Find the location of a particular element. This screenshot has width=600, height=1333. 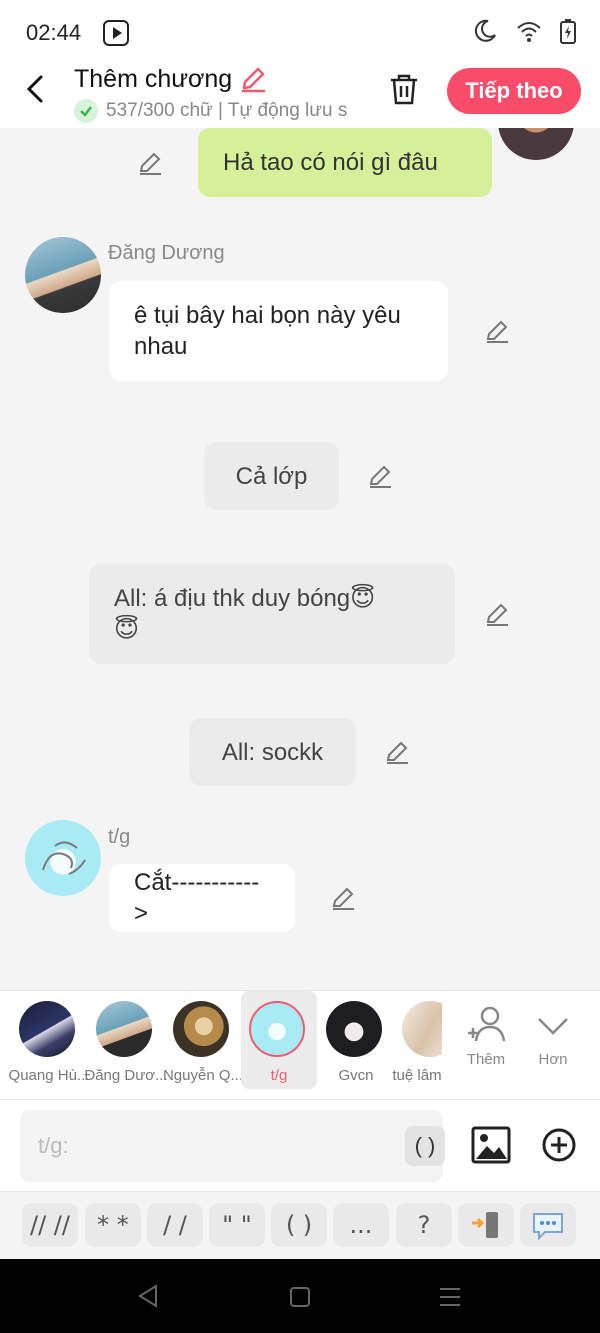

symbol-button: " " is located at coordinates (237, 1225).